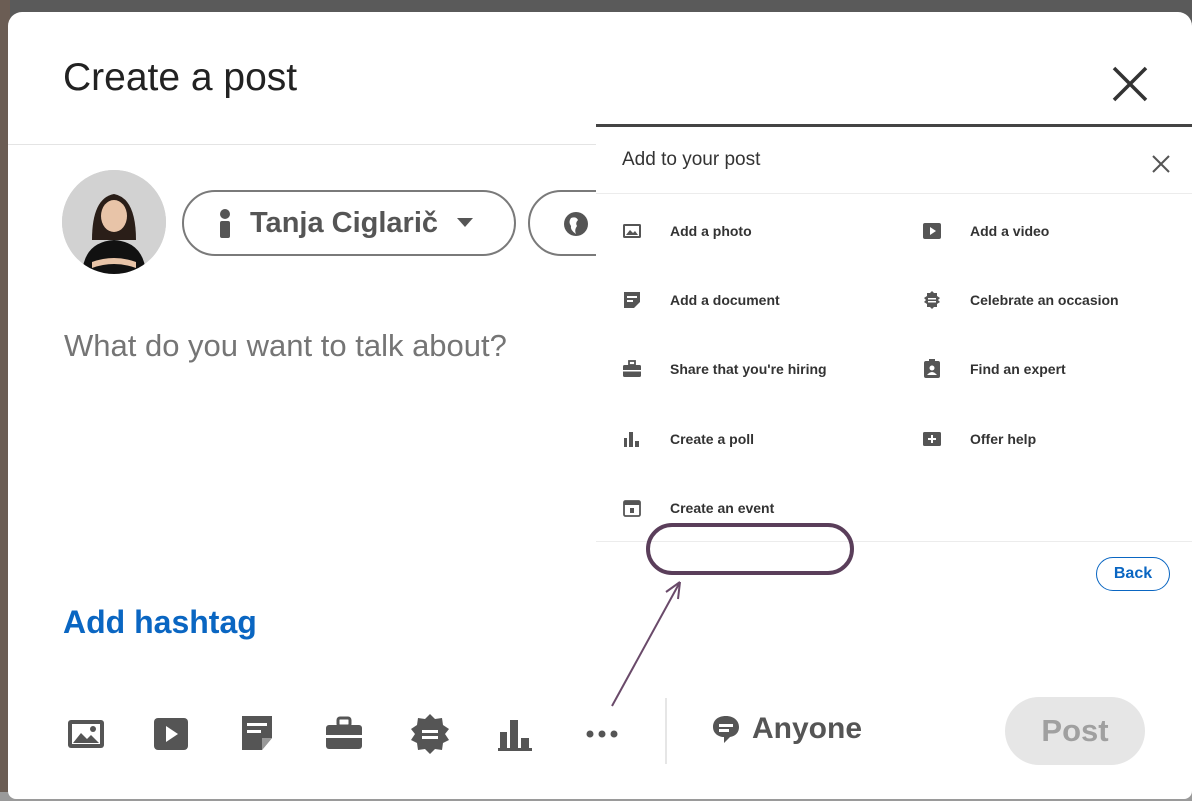 This screenshot has height=801, width=1192. What do you see at coordinates (632, 369) in the screenshot?
I see `briefcase-icon` at bounding box center [632, 369].